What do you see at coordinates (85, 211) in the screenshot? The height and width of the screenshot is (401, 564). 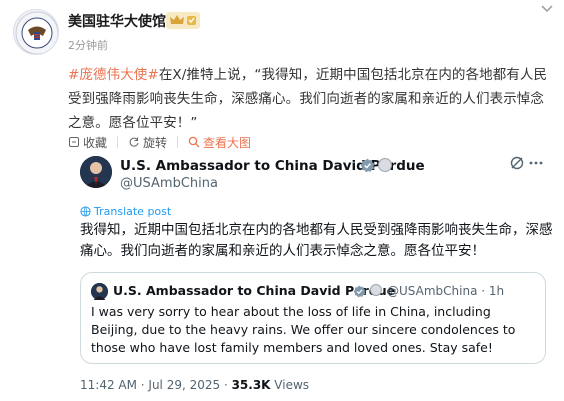 I see `globe-icon` at bounding box center [85, 211].